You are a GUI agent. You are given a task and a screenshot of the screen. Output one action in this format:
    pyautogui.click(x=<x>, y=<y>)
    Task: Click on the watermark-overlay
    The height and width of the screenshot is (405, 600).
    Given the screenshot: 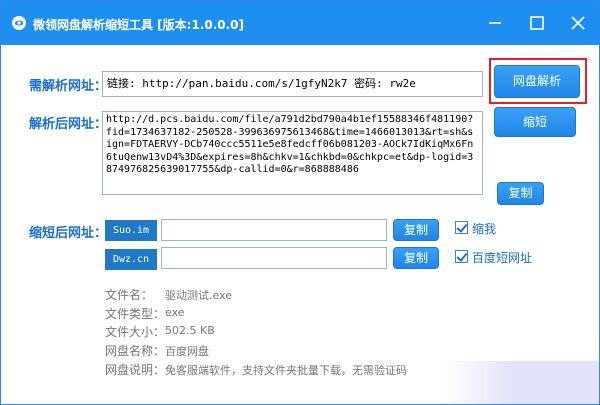 What is the action you would take?
    pyautogui.click(x=520, y=382)
    